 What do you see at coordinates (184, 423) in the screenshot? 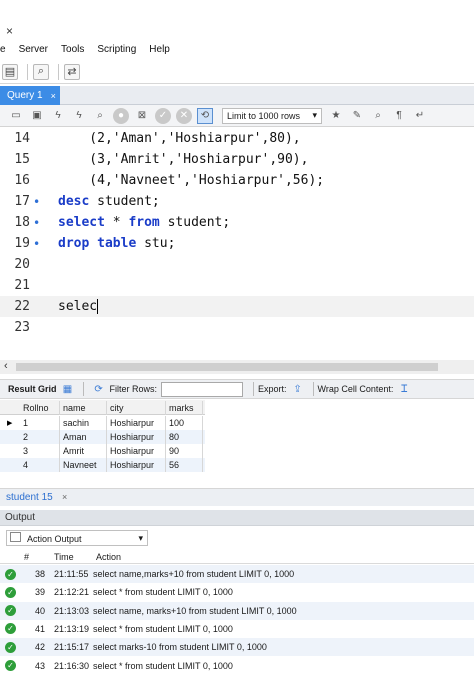
I see `grid-cell: 100` at bounding box center [184, 423].